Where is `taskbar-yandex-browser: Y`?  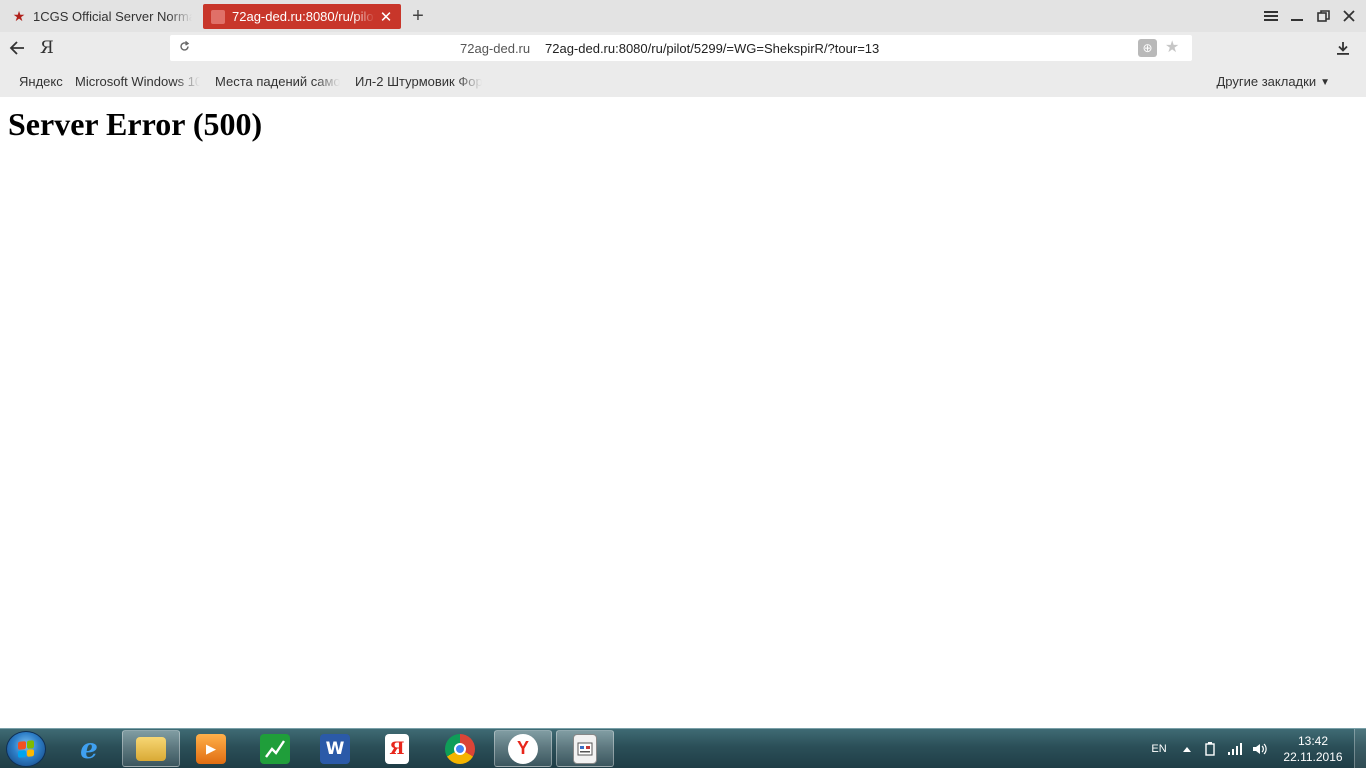 taskbar-yandex-browser: Y is located at coordinates (523, 748).